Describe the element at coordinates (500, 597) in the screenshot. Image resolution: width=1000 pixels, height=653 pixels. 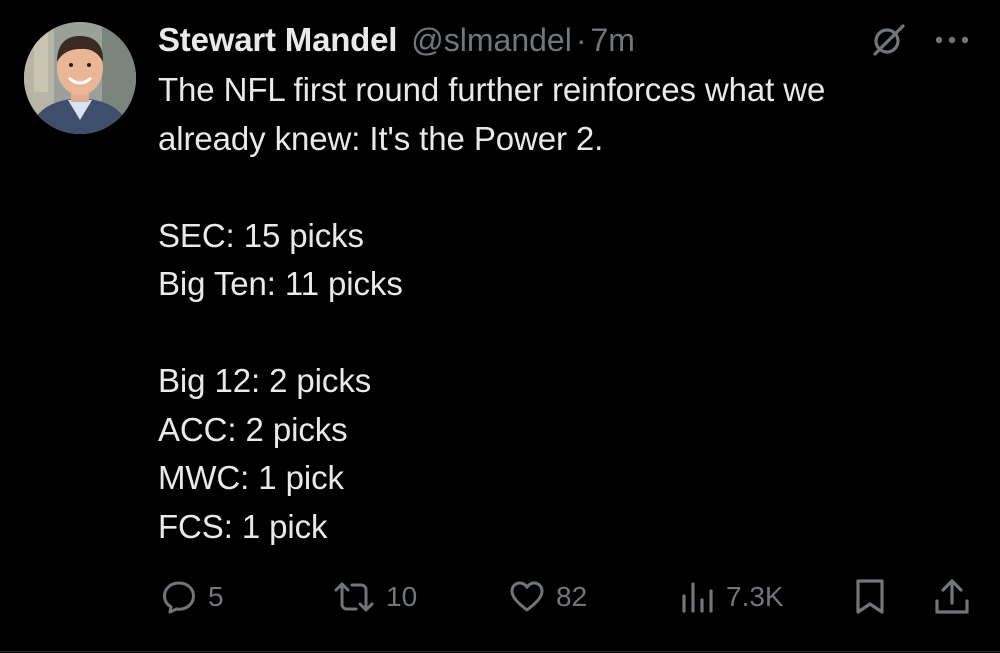
I see `action-bar: 5 10 82 7.3K` at that location.